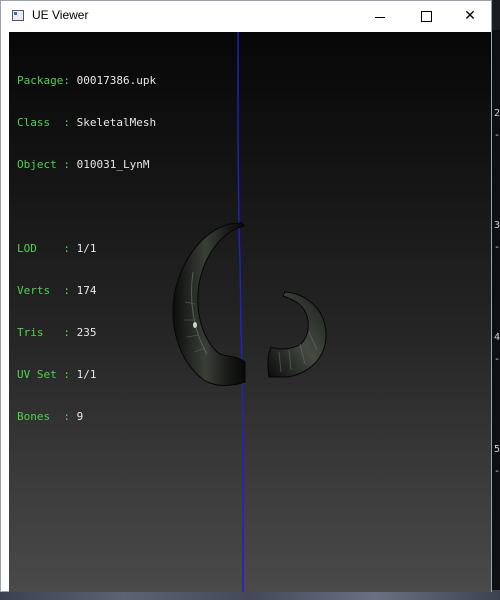 The width and height of the screenshot is (500, 600). I want to click on maximize-button, so click(426, 16).